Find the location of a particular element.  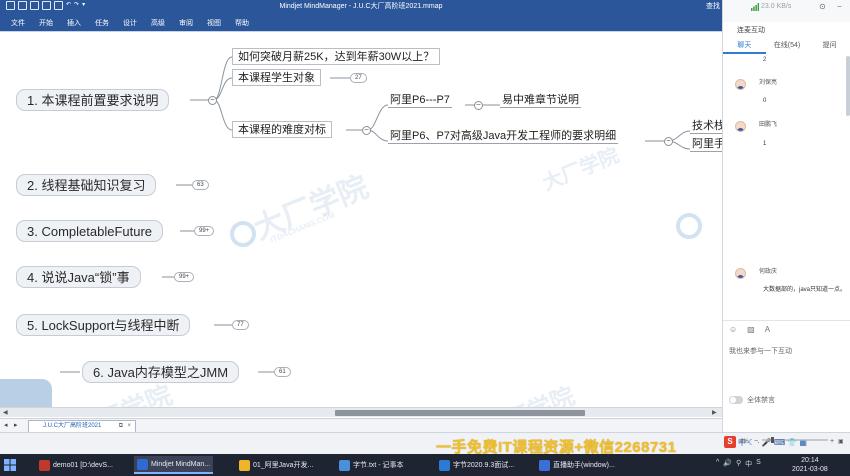

tab-next-icon: ▸ is located at coordinates (16, 425).